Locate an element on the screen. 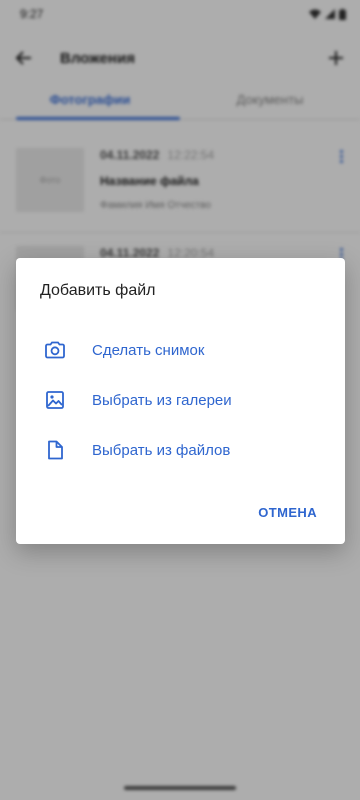 The image size is (360, 800). cancel-button: ОТМЕНА is located at coordinates (287, 512).